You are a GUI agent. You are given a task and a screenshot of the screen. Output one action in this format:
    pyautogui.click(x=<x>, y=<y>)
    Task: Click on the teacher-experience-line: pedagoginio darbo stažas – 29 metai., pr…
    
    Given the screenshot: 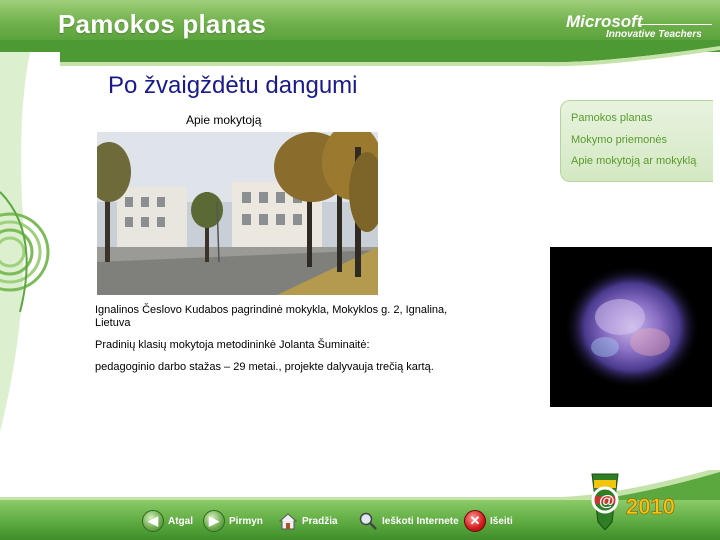 What is the action you would take?
    pyautogui.click(x=264, y=367)
    